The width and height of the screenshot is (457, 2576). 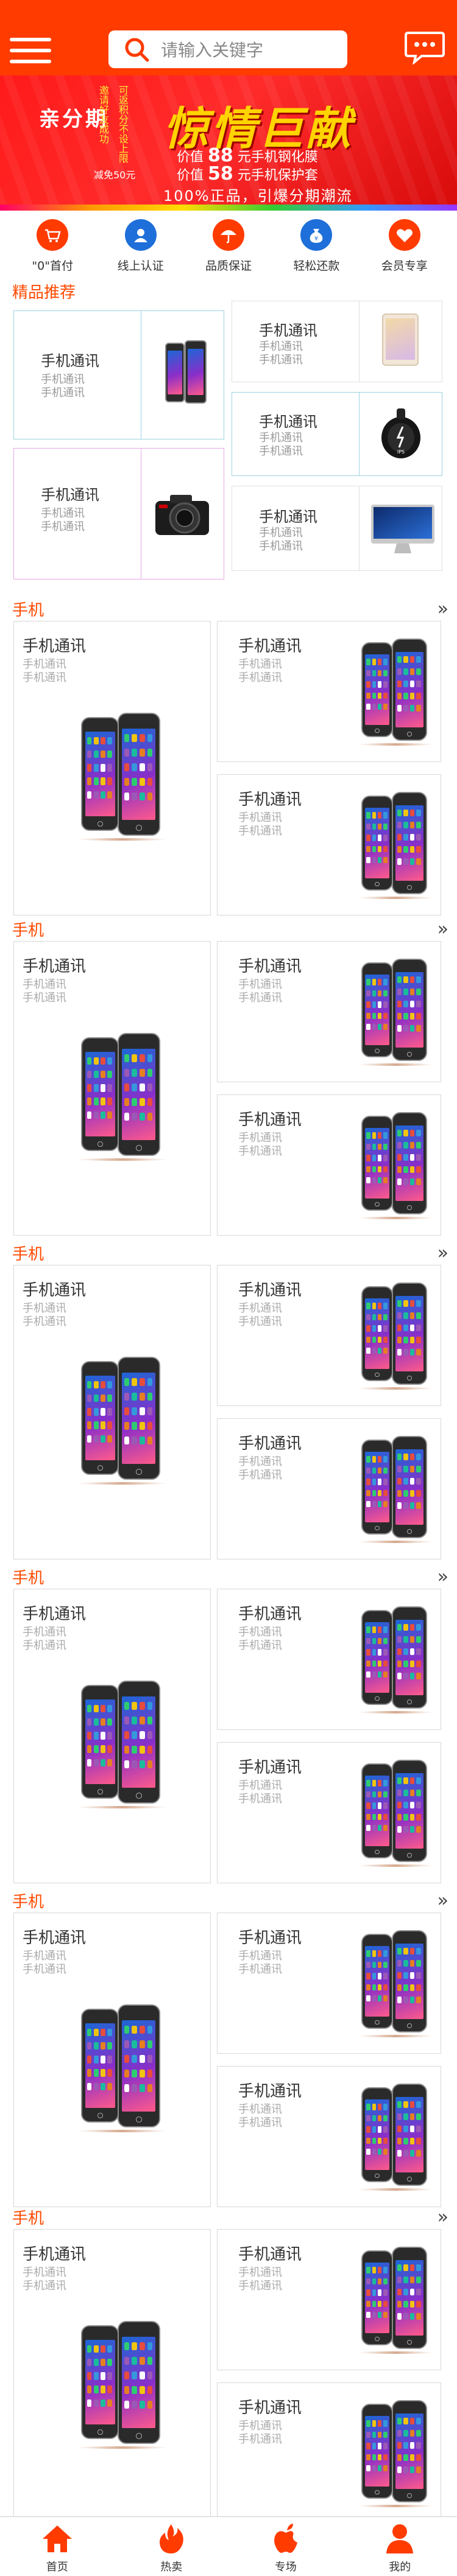 I want to click on search-icon, so click(x=137, y=50).